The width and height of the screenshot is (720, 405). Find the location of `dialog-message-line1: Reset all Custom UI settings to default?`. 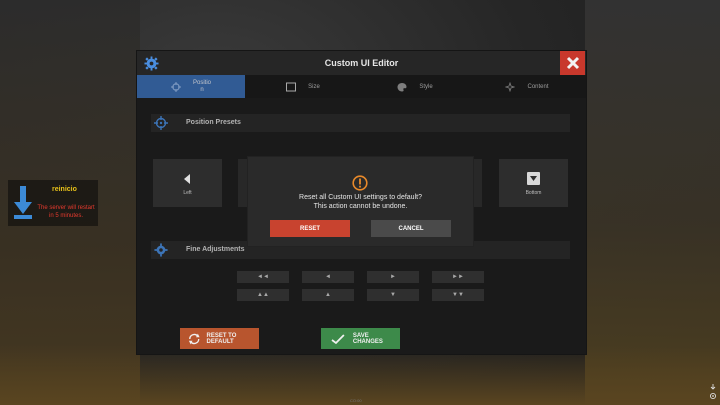

dialog-message-line1: Reset all Custom UI settings to default? is located at coordinates (360, 197).